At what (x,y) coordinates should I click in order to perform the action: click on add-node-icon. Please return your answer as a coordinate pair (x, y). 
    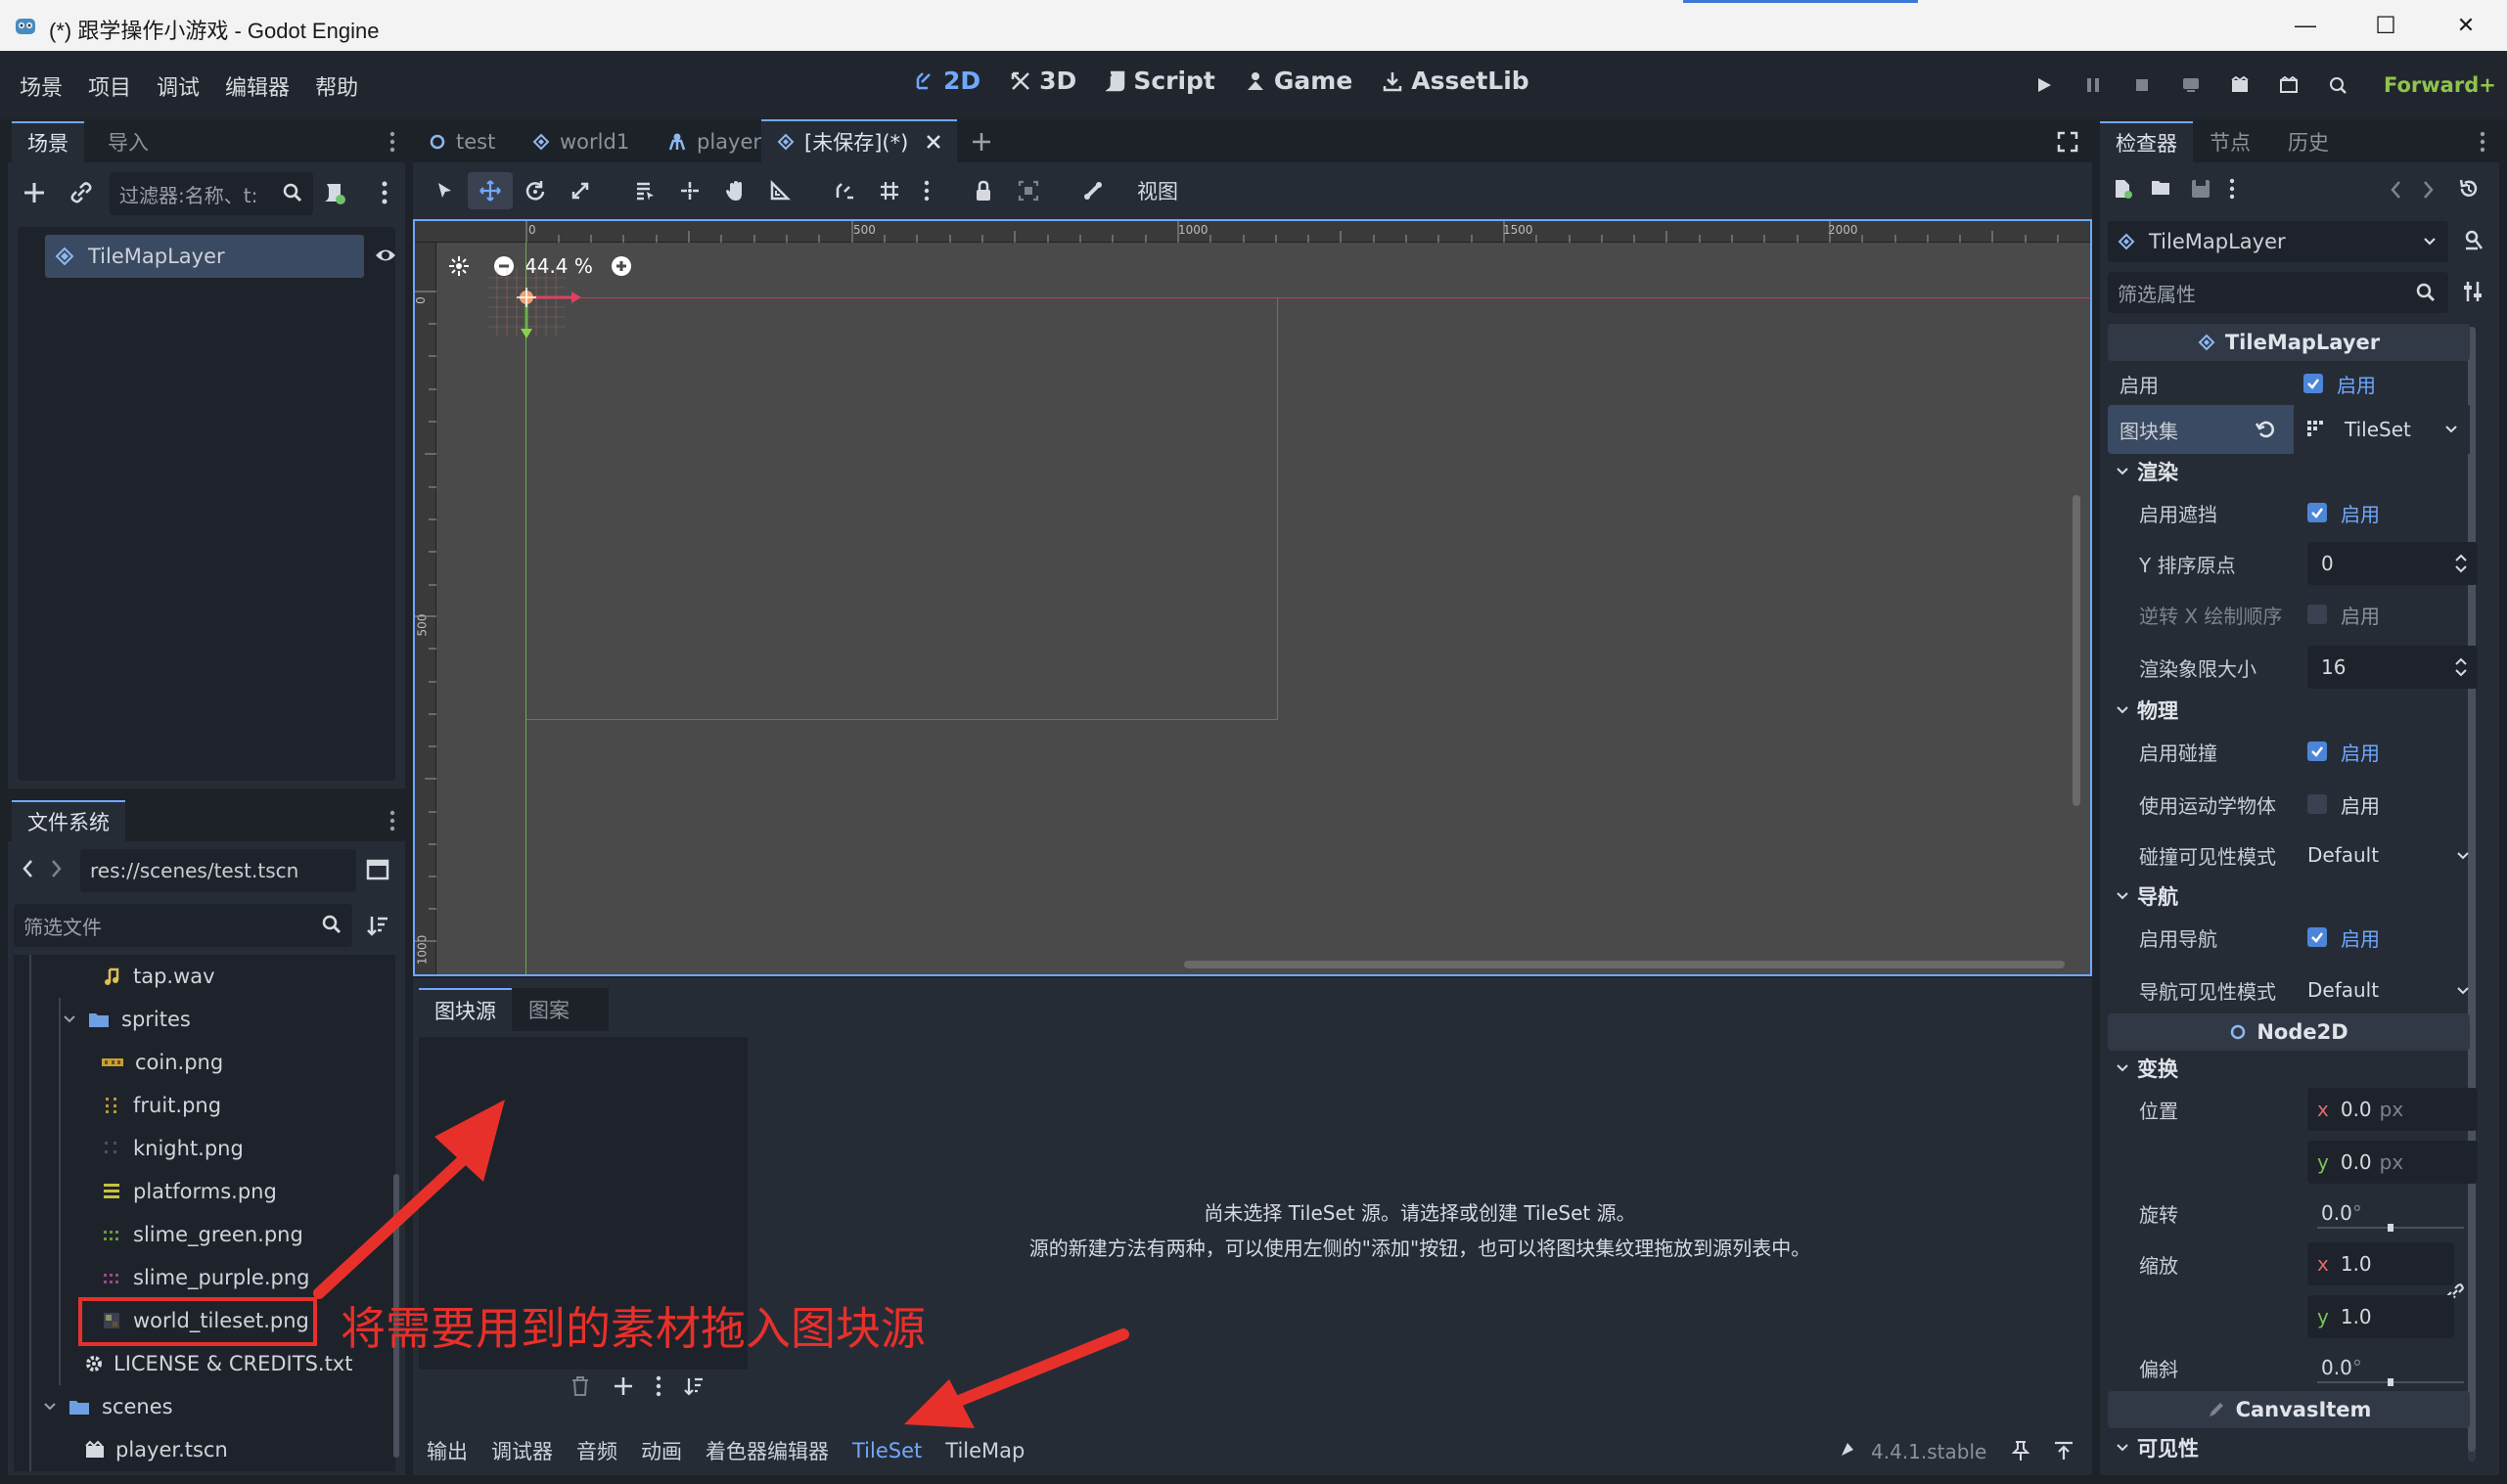
    Looking at the image, I should click on (34, 192).